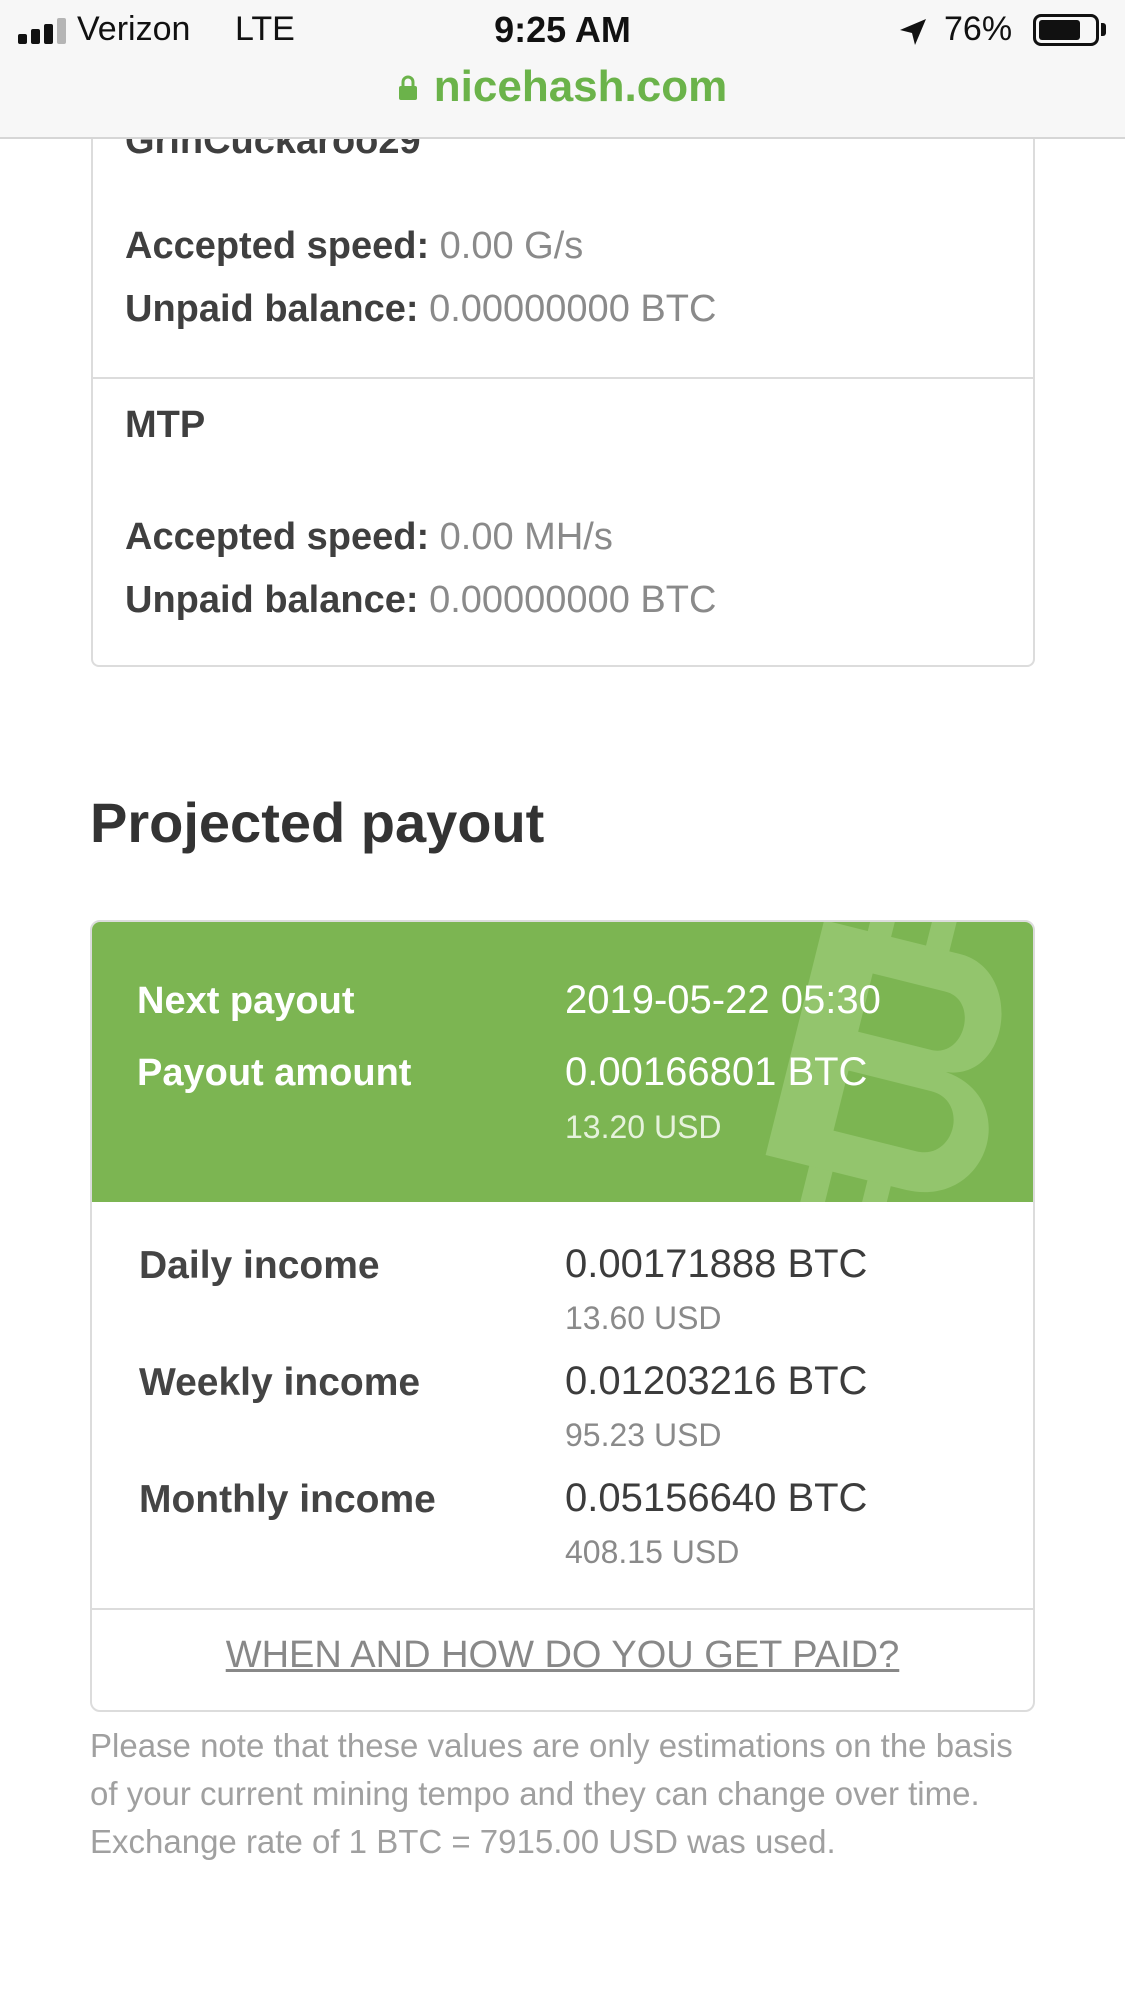 This screenshot has width=1125, height=2001. Describe the element at coordinates (643, 1435) in the screenshot. I see `weekly-income-usd: 95.23 USD` at that location.